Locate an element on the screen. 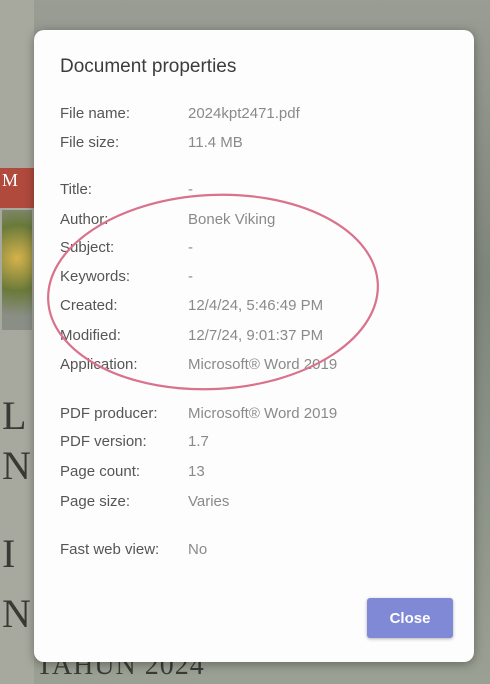  property-value: 1.7 is located at coordinates (198, 441).